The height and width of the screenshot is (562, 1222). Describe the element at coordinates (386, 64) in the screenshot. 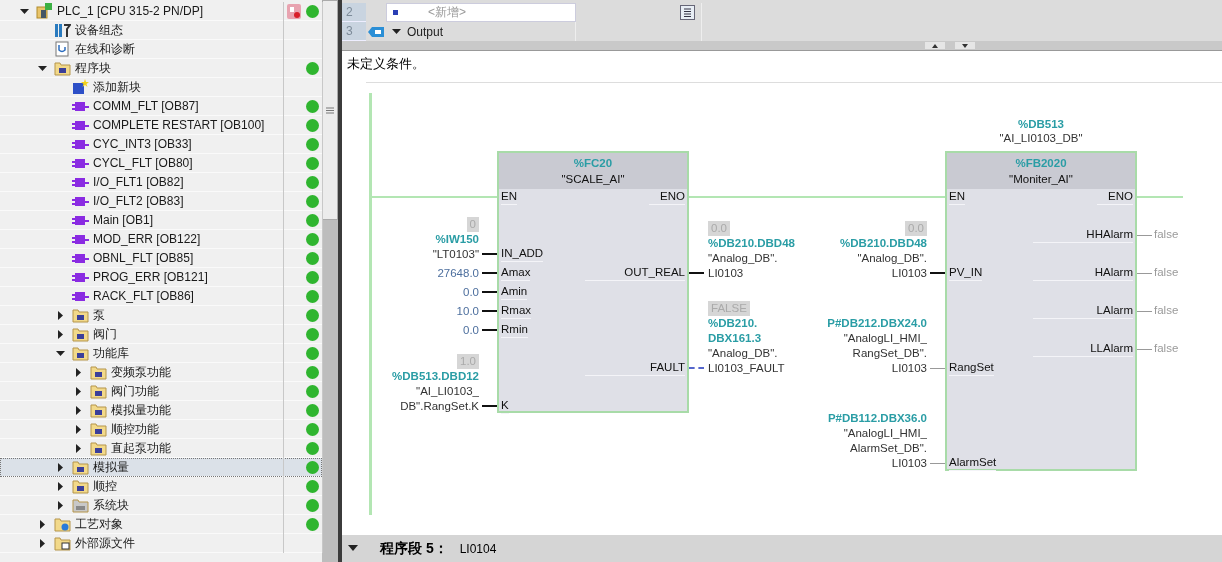

I see `network-comment: 未定义条件。` at that location.